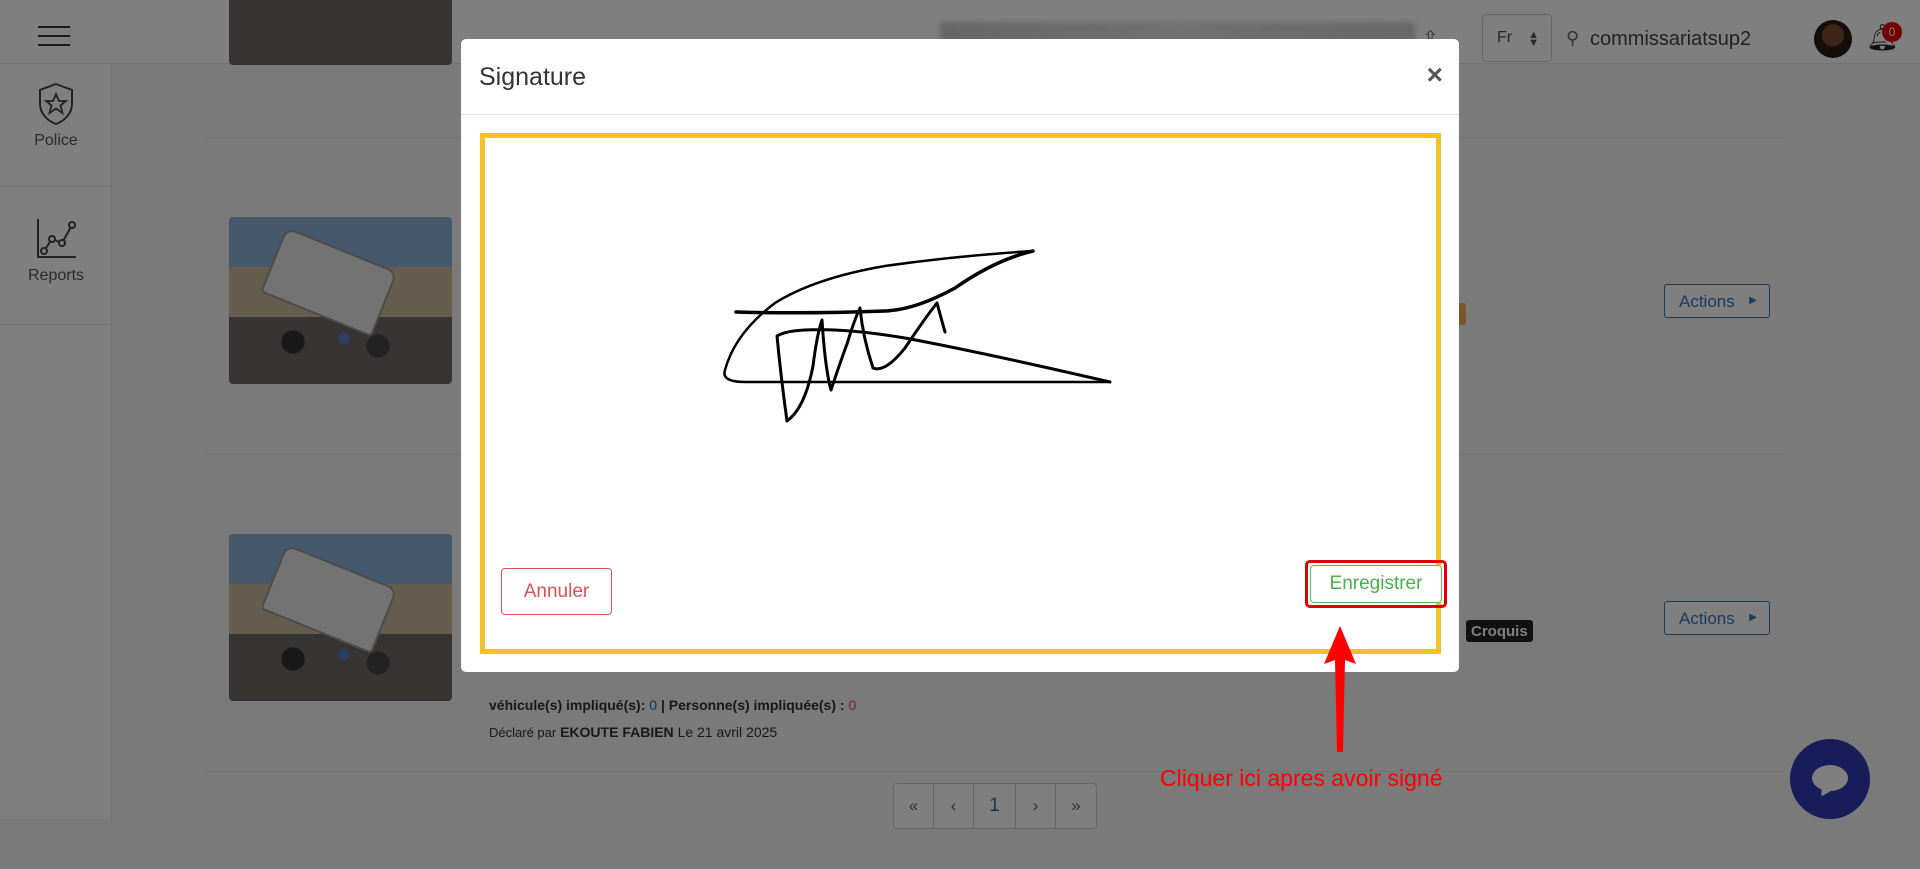  I want to click on modal-header: Signature ×, so click(960, 77).